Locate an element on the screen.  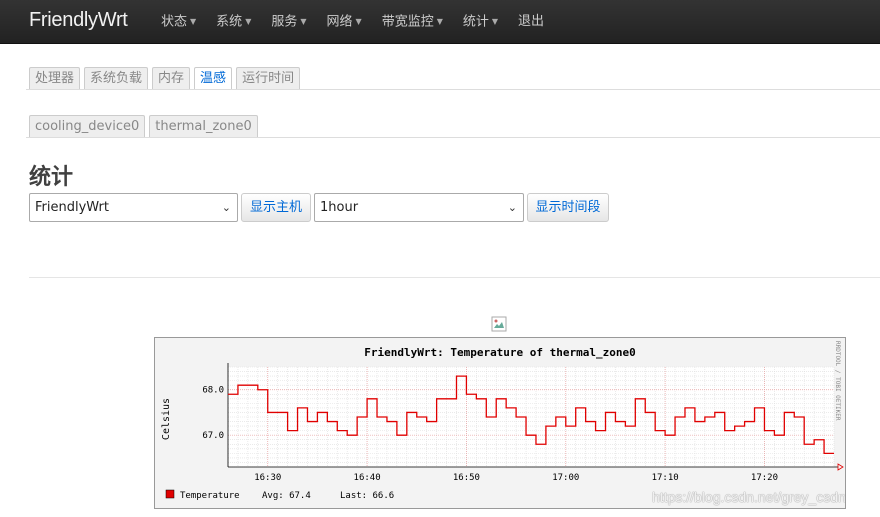
legend-avg: Avg: 67.4 is located at coordinates (286, 496).